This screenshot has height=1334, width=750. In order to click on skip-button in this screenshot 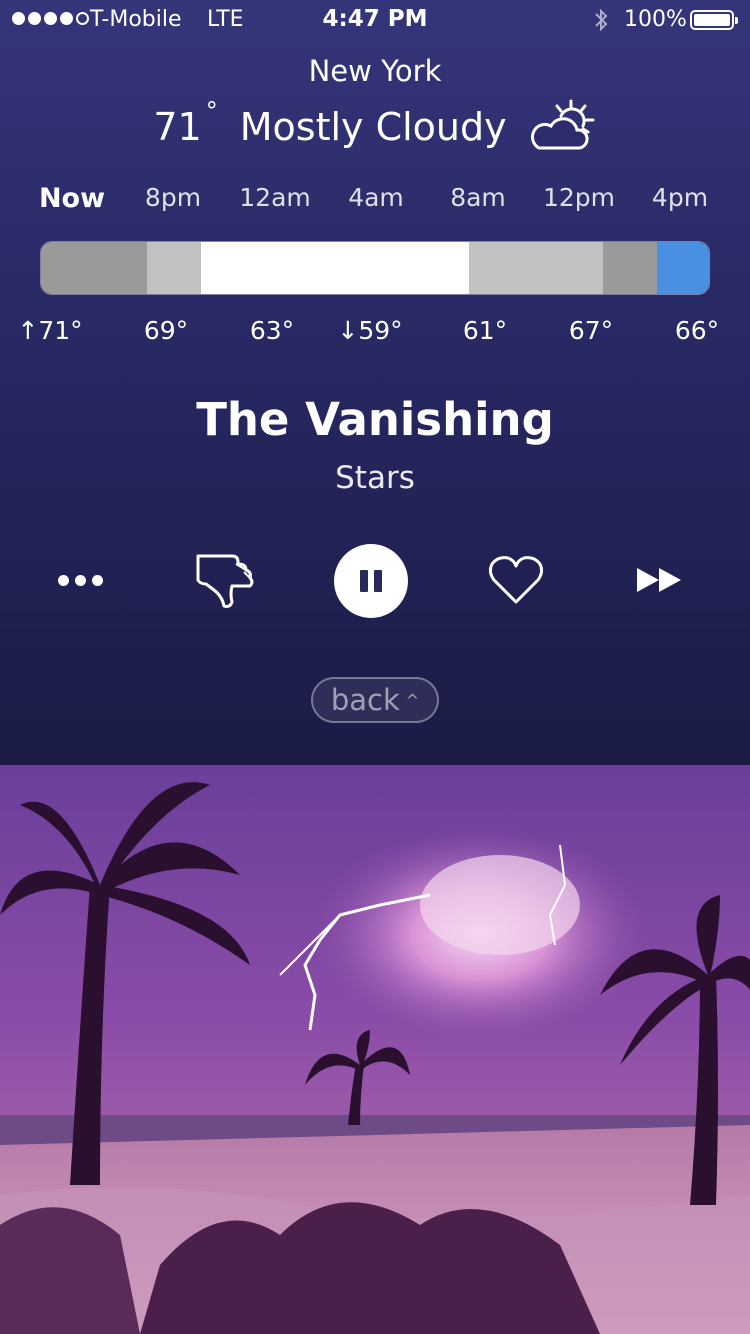, I will do `click(660, 580)`.